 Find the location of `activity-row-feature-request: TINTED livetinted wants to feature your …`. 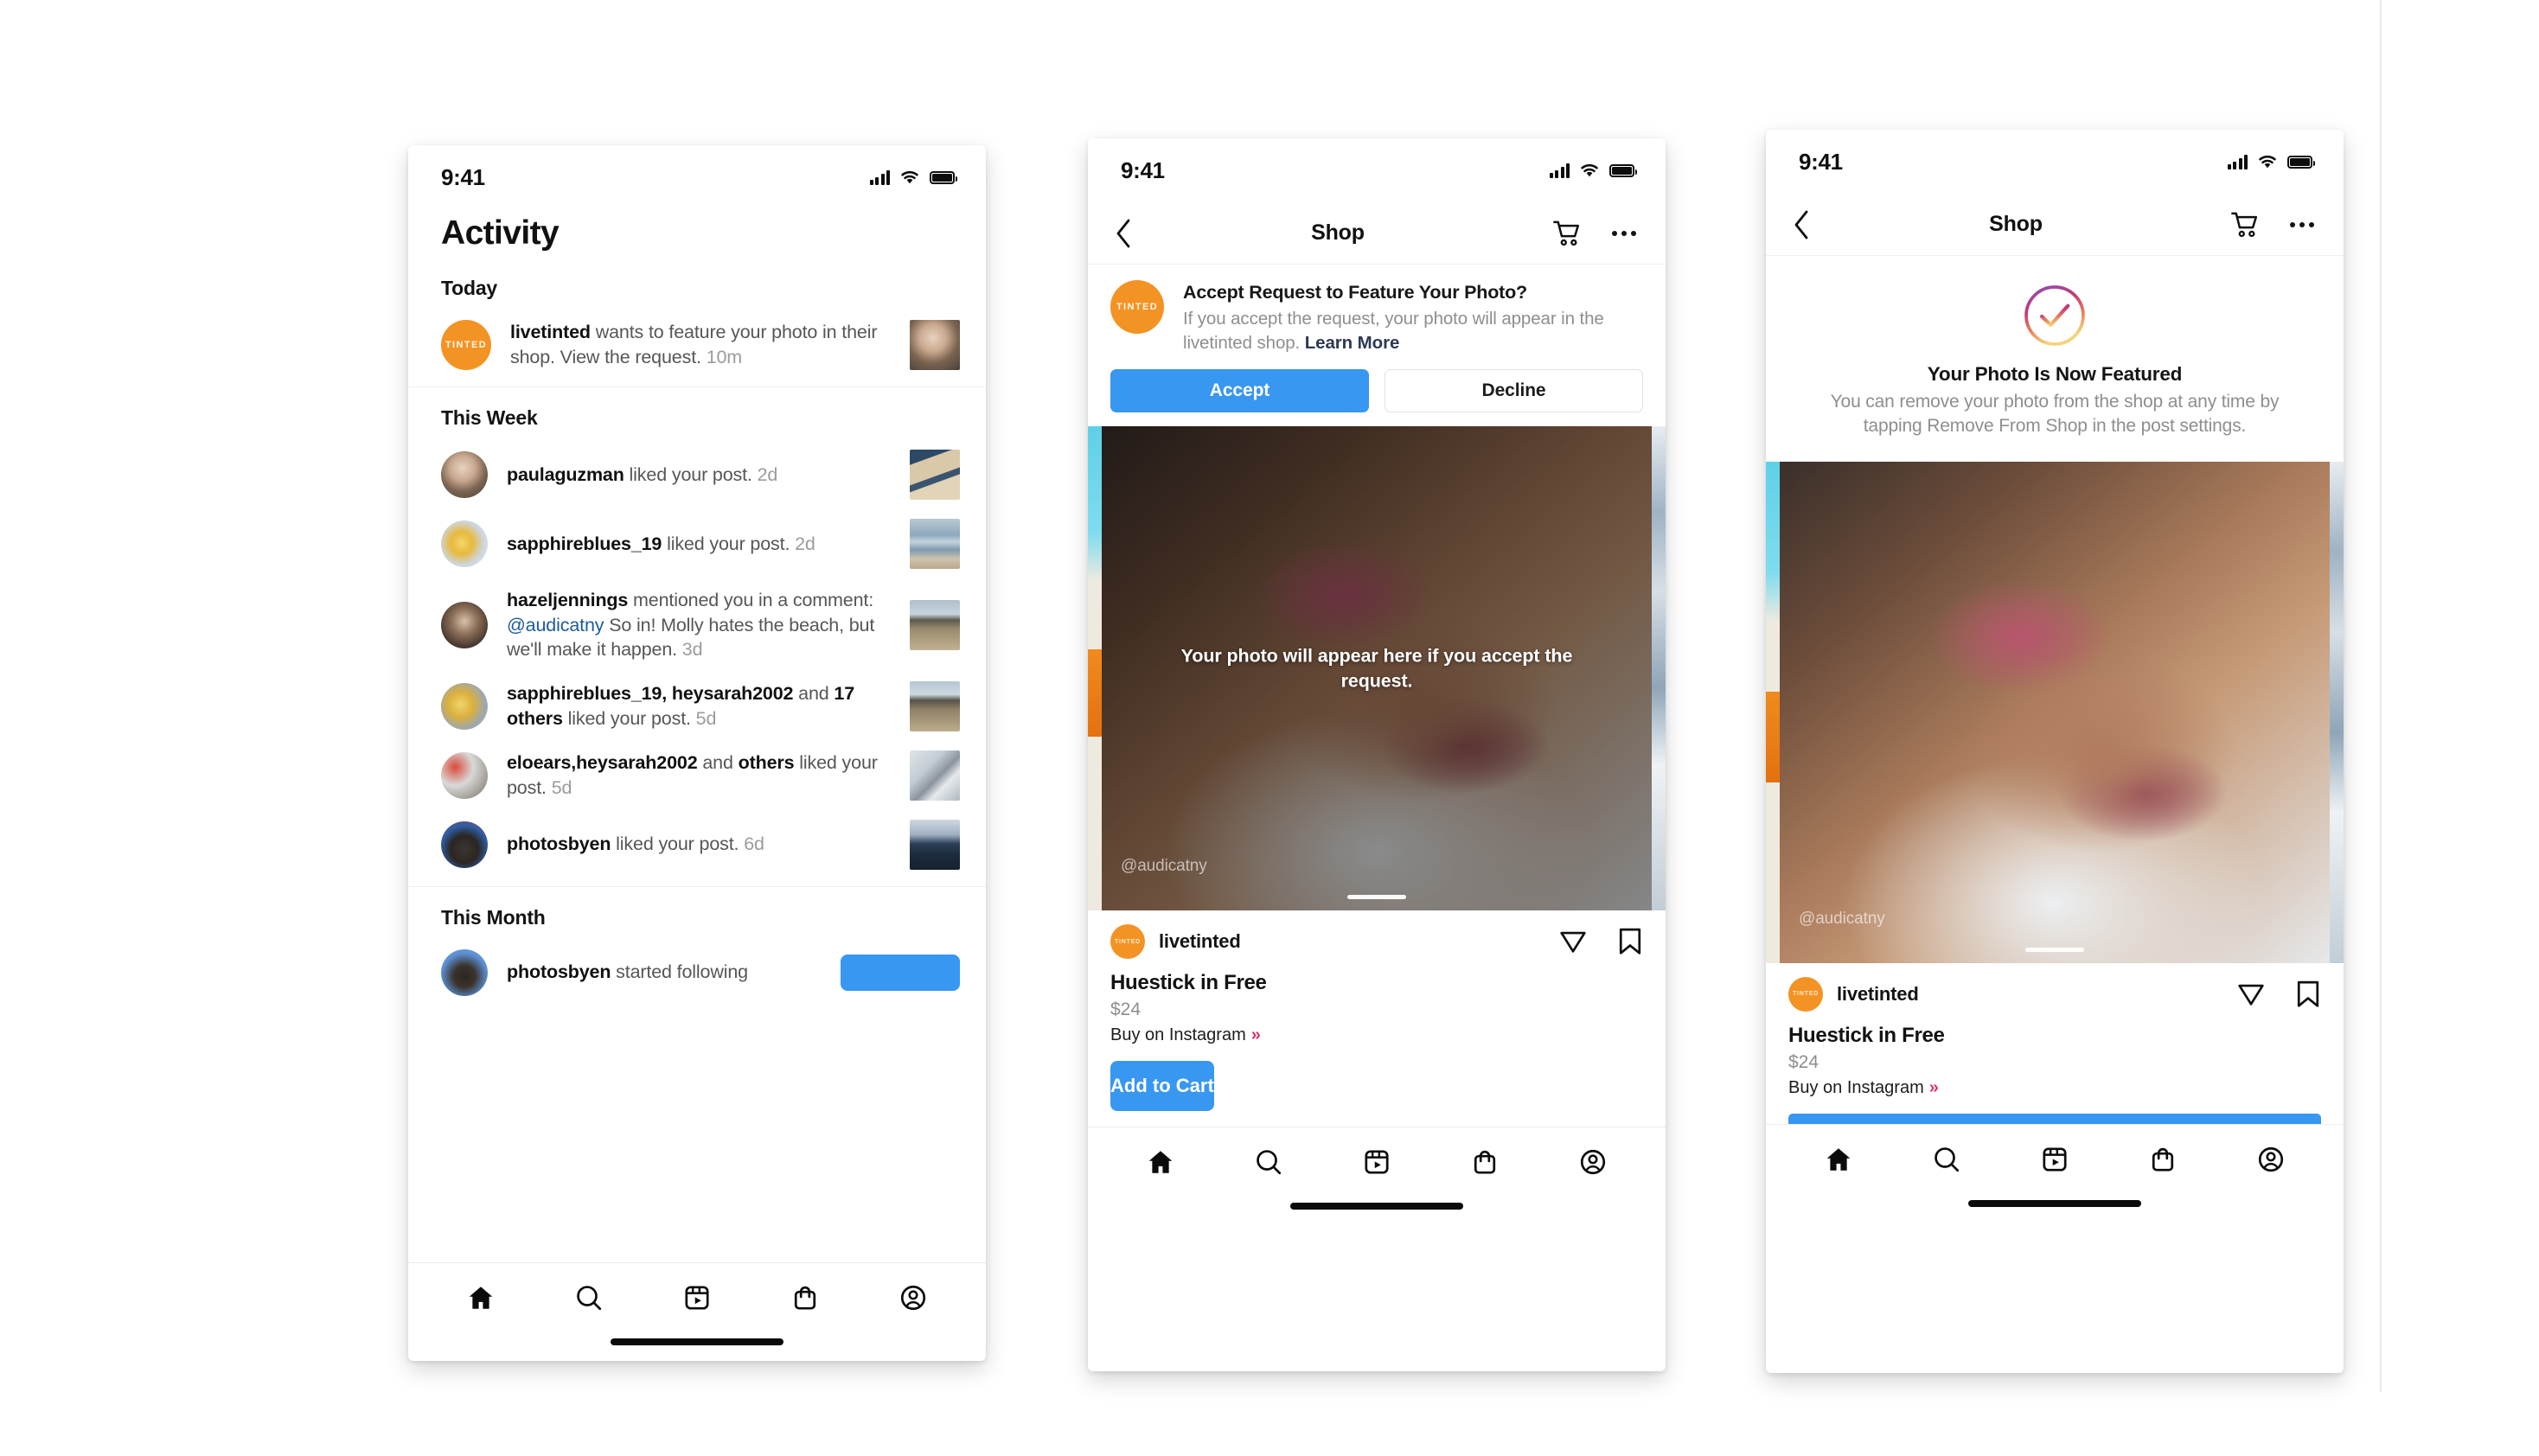

activity-row-feature-request: TINTED livetinted wants to feature your … is located at coordinates (697, 345).